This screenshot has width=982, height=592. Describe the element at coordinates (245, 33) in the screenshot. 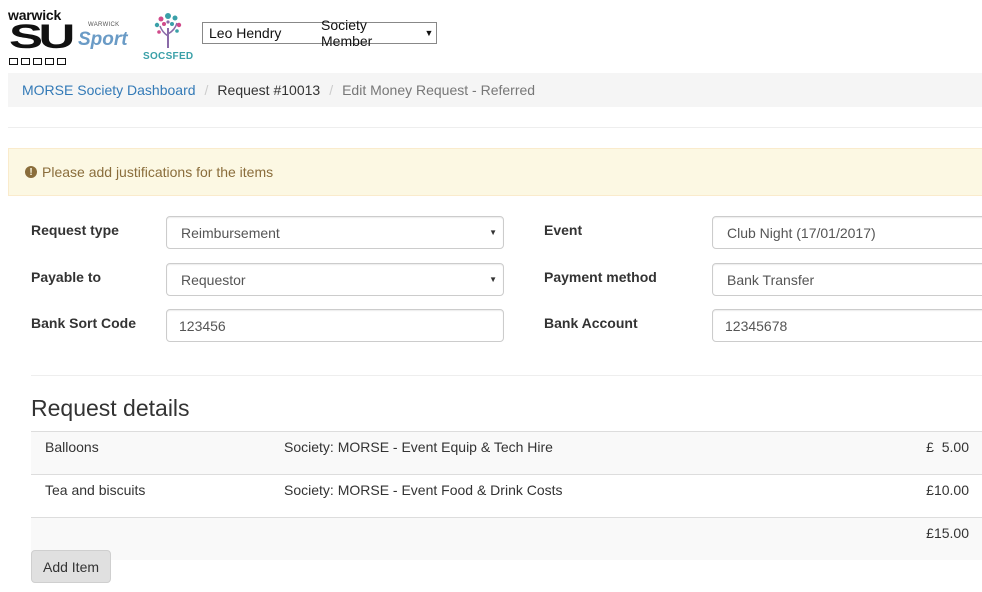

I see `user-name: Leo Hendry` at that location.